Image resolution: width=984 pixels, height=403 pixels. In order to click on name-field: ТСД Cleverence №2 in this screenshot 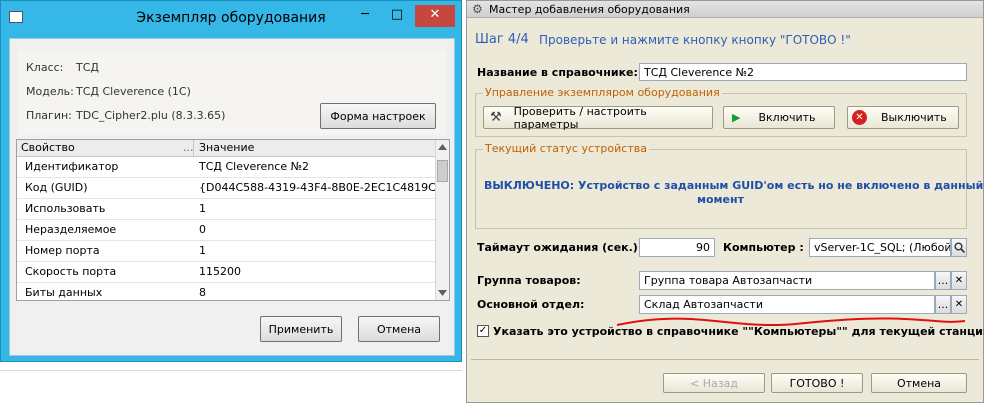, I will do `click(803, 72)`.